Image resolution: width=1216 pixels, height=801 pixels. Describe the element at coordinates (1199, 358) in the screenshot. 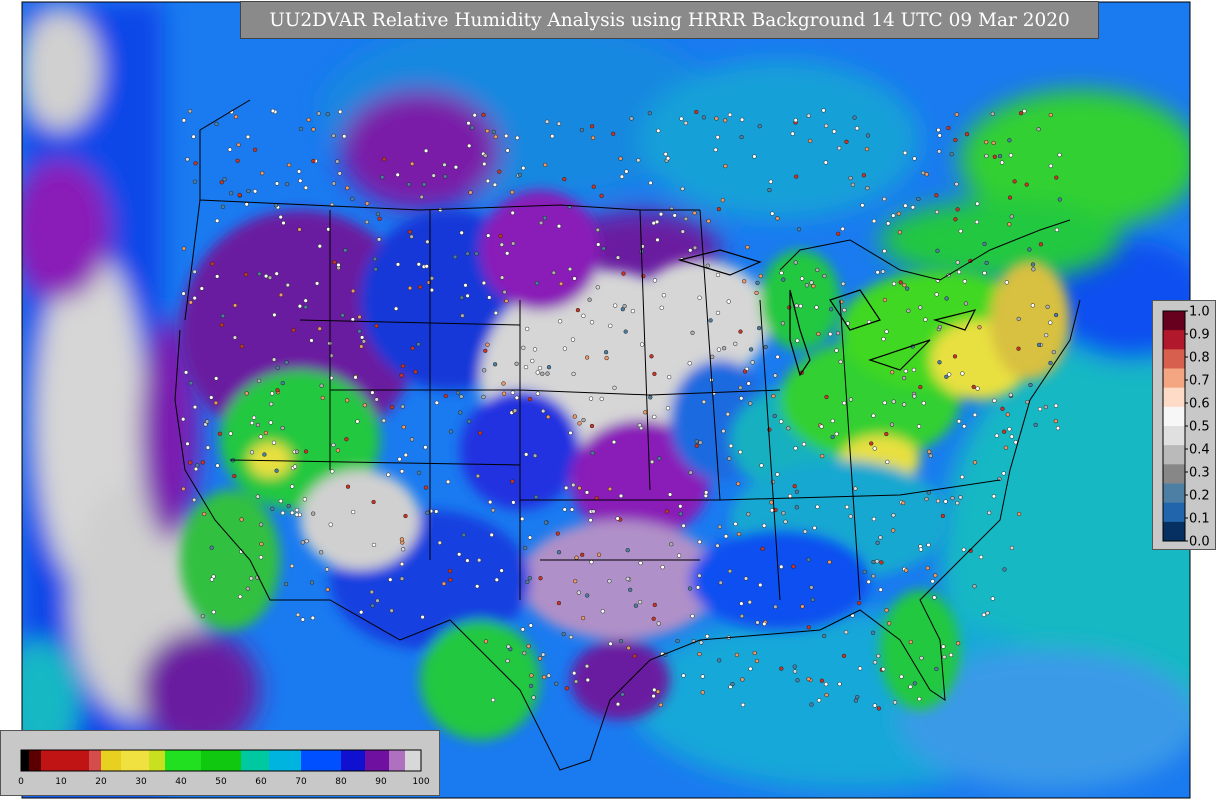

I see `obs-colorbar-tick-label: 0.8` at that location.